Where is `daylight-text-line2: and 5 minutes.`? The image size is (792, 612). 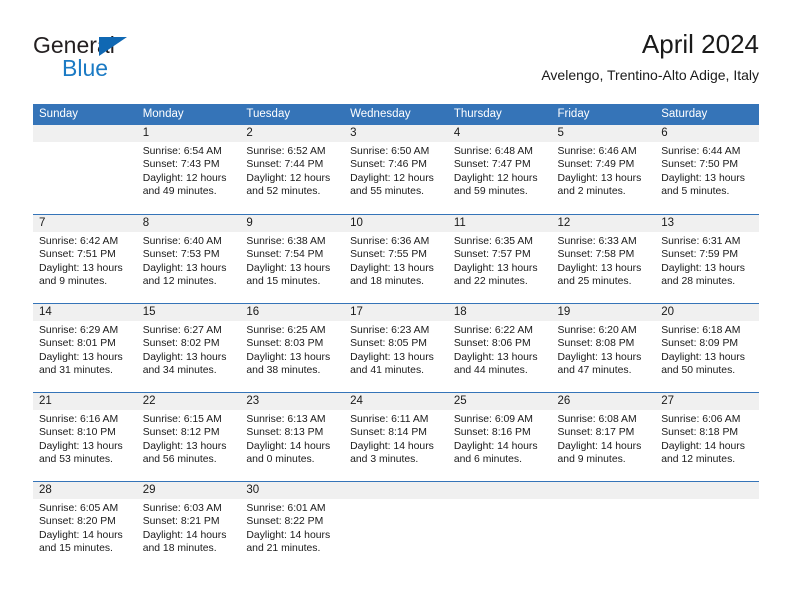 daylight-text-line2: and 5 minutes. is located at coordinates (695, 192).